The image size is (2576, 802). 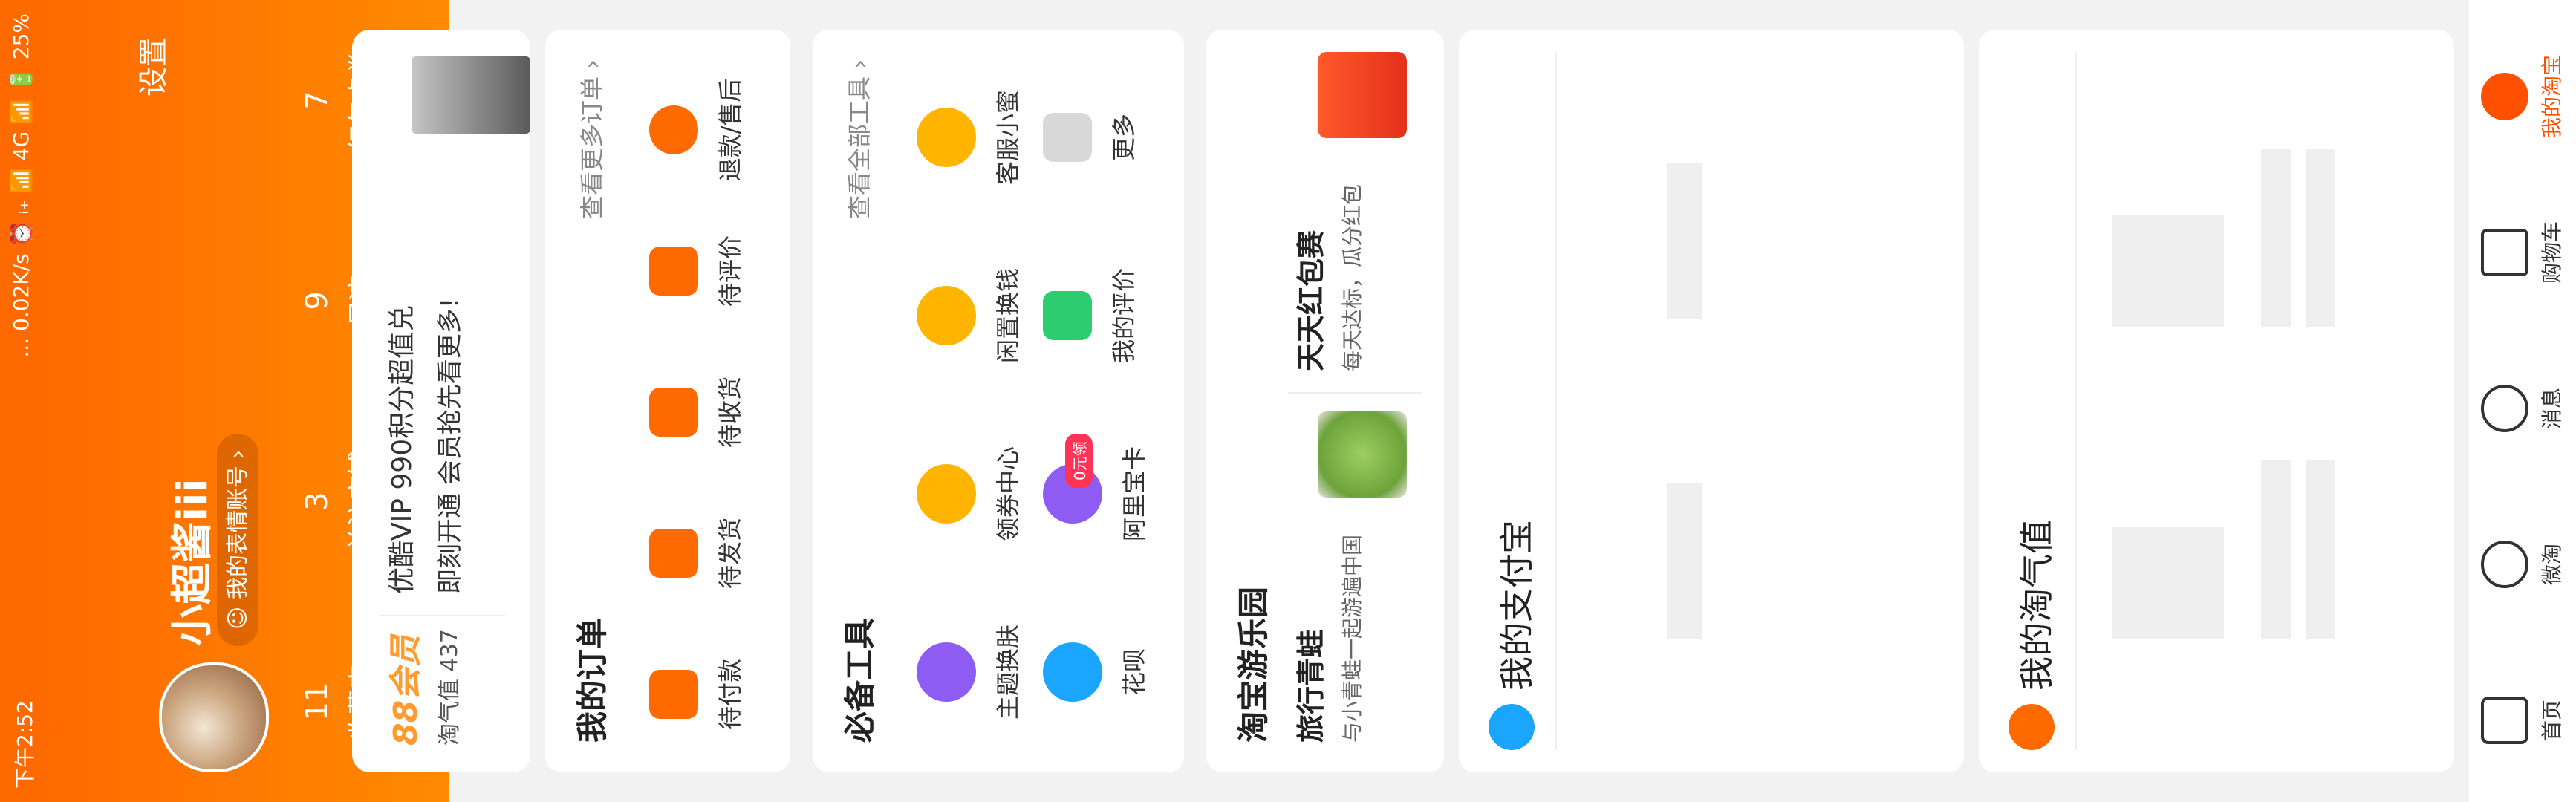 What do you see at coordinates (697, 412) in the screenshot?
I see `order-pending-receipt: 待收货` at bounding box center [697, 412].